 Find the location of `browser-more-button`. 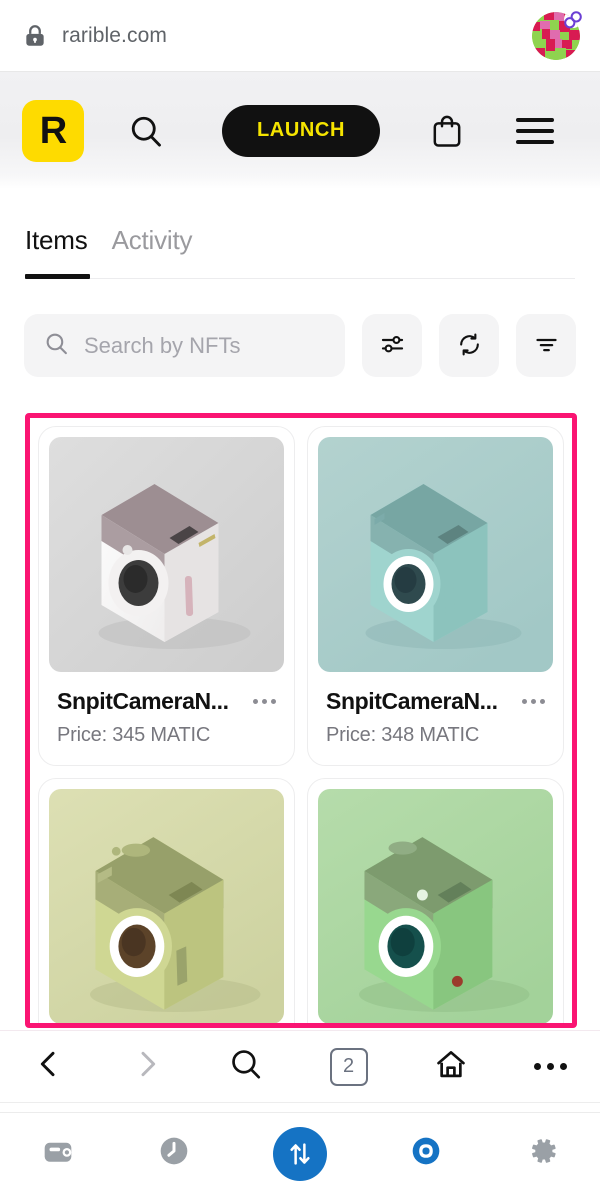

browser-more-button is located at coordinates (550, 1066).